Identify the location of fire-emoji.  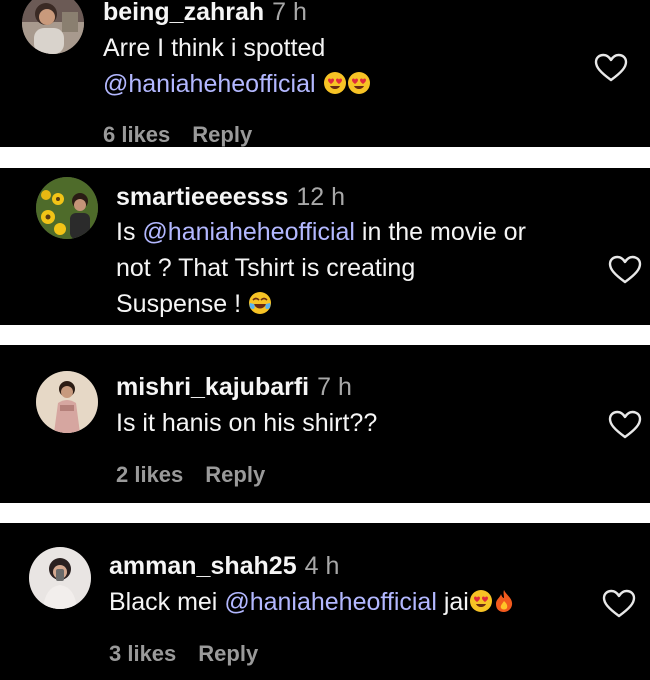
(504, 604).